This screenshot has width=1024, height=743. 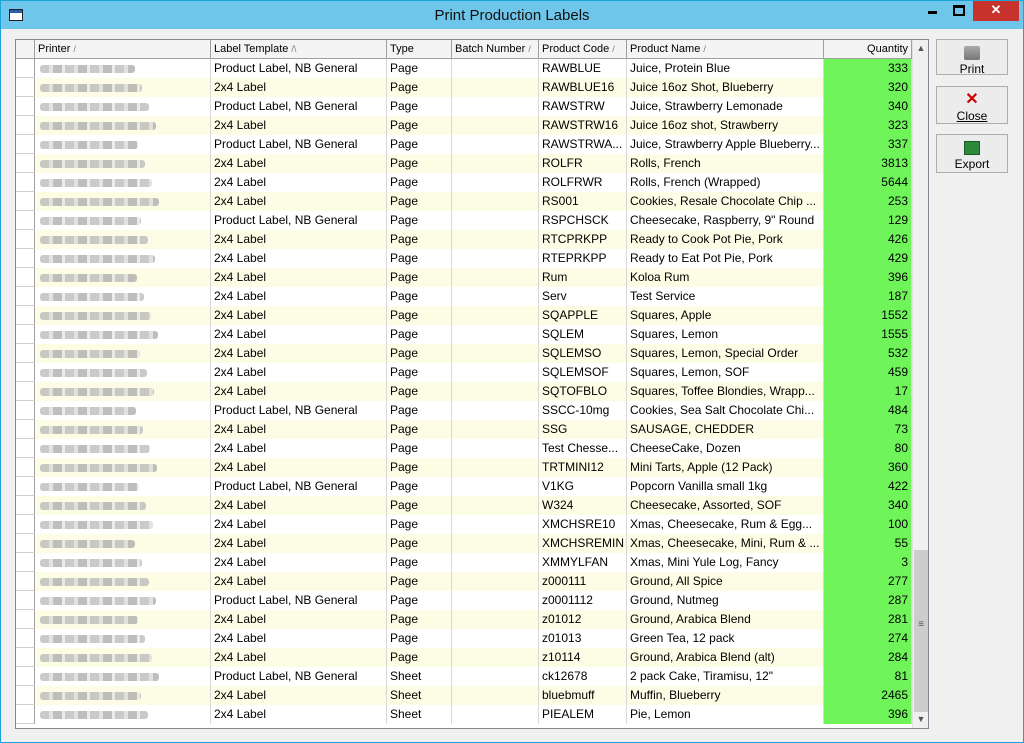 What do you see at coordinates (921, 631) in the screenshot?
I see `scrollbar-thumb: ≡` at bounding box center [921, 631].